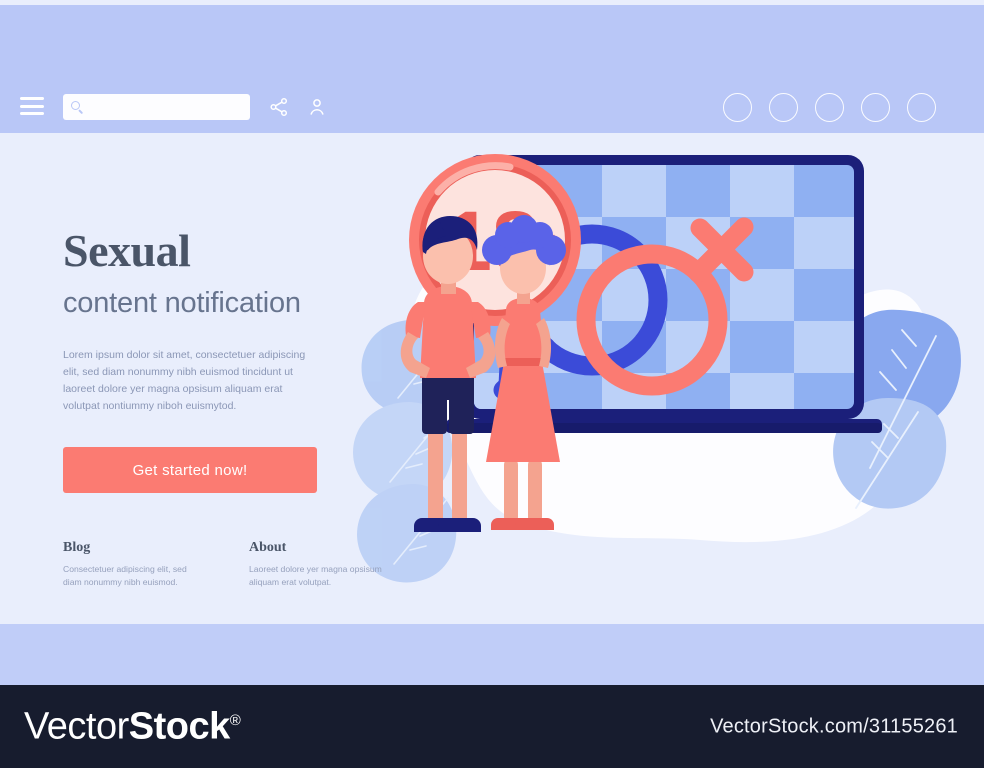  I want to click on search-bar, so click(156, 107).